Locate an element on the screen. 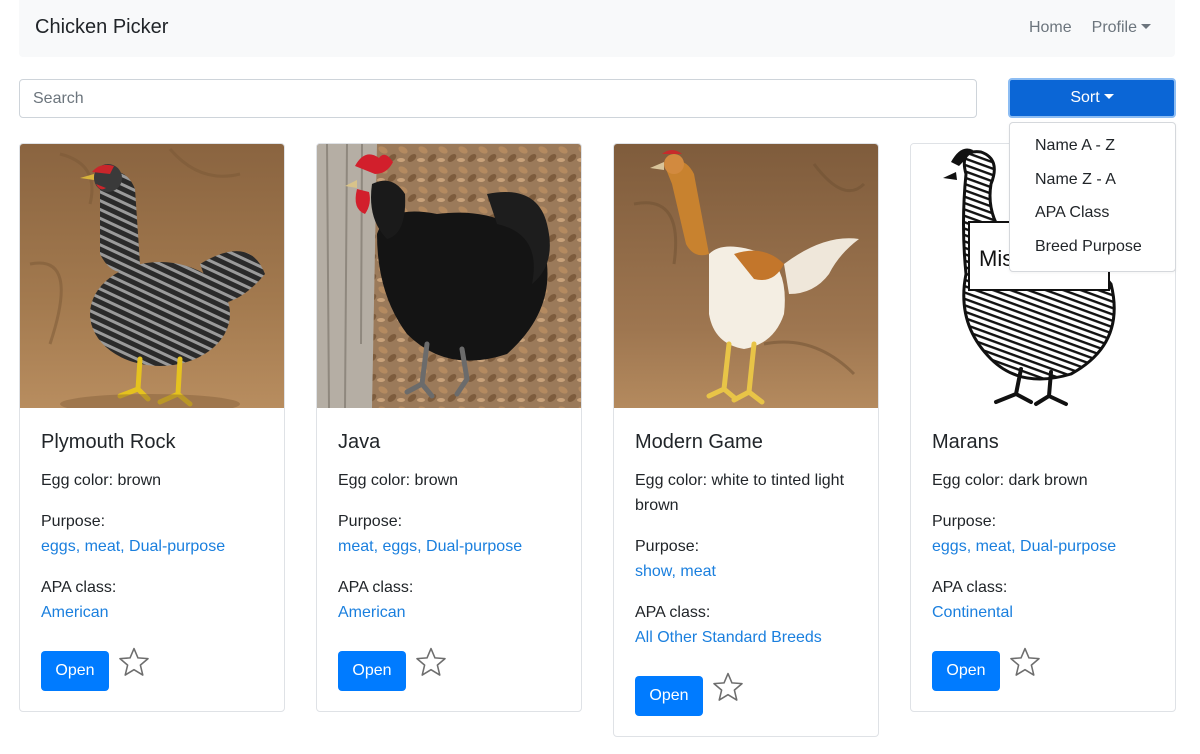 The height and width of the screenshot is (754, 1200). nav-profile-dropdown: Profile is located at coordinates (1121, 28).